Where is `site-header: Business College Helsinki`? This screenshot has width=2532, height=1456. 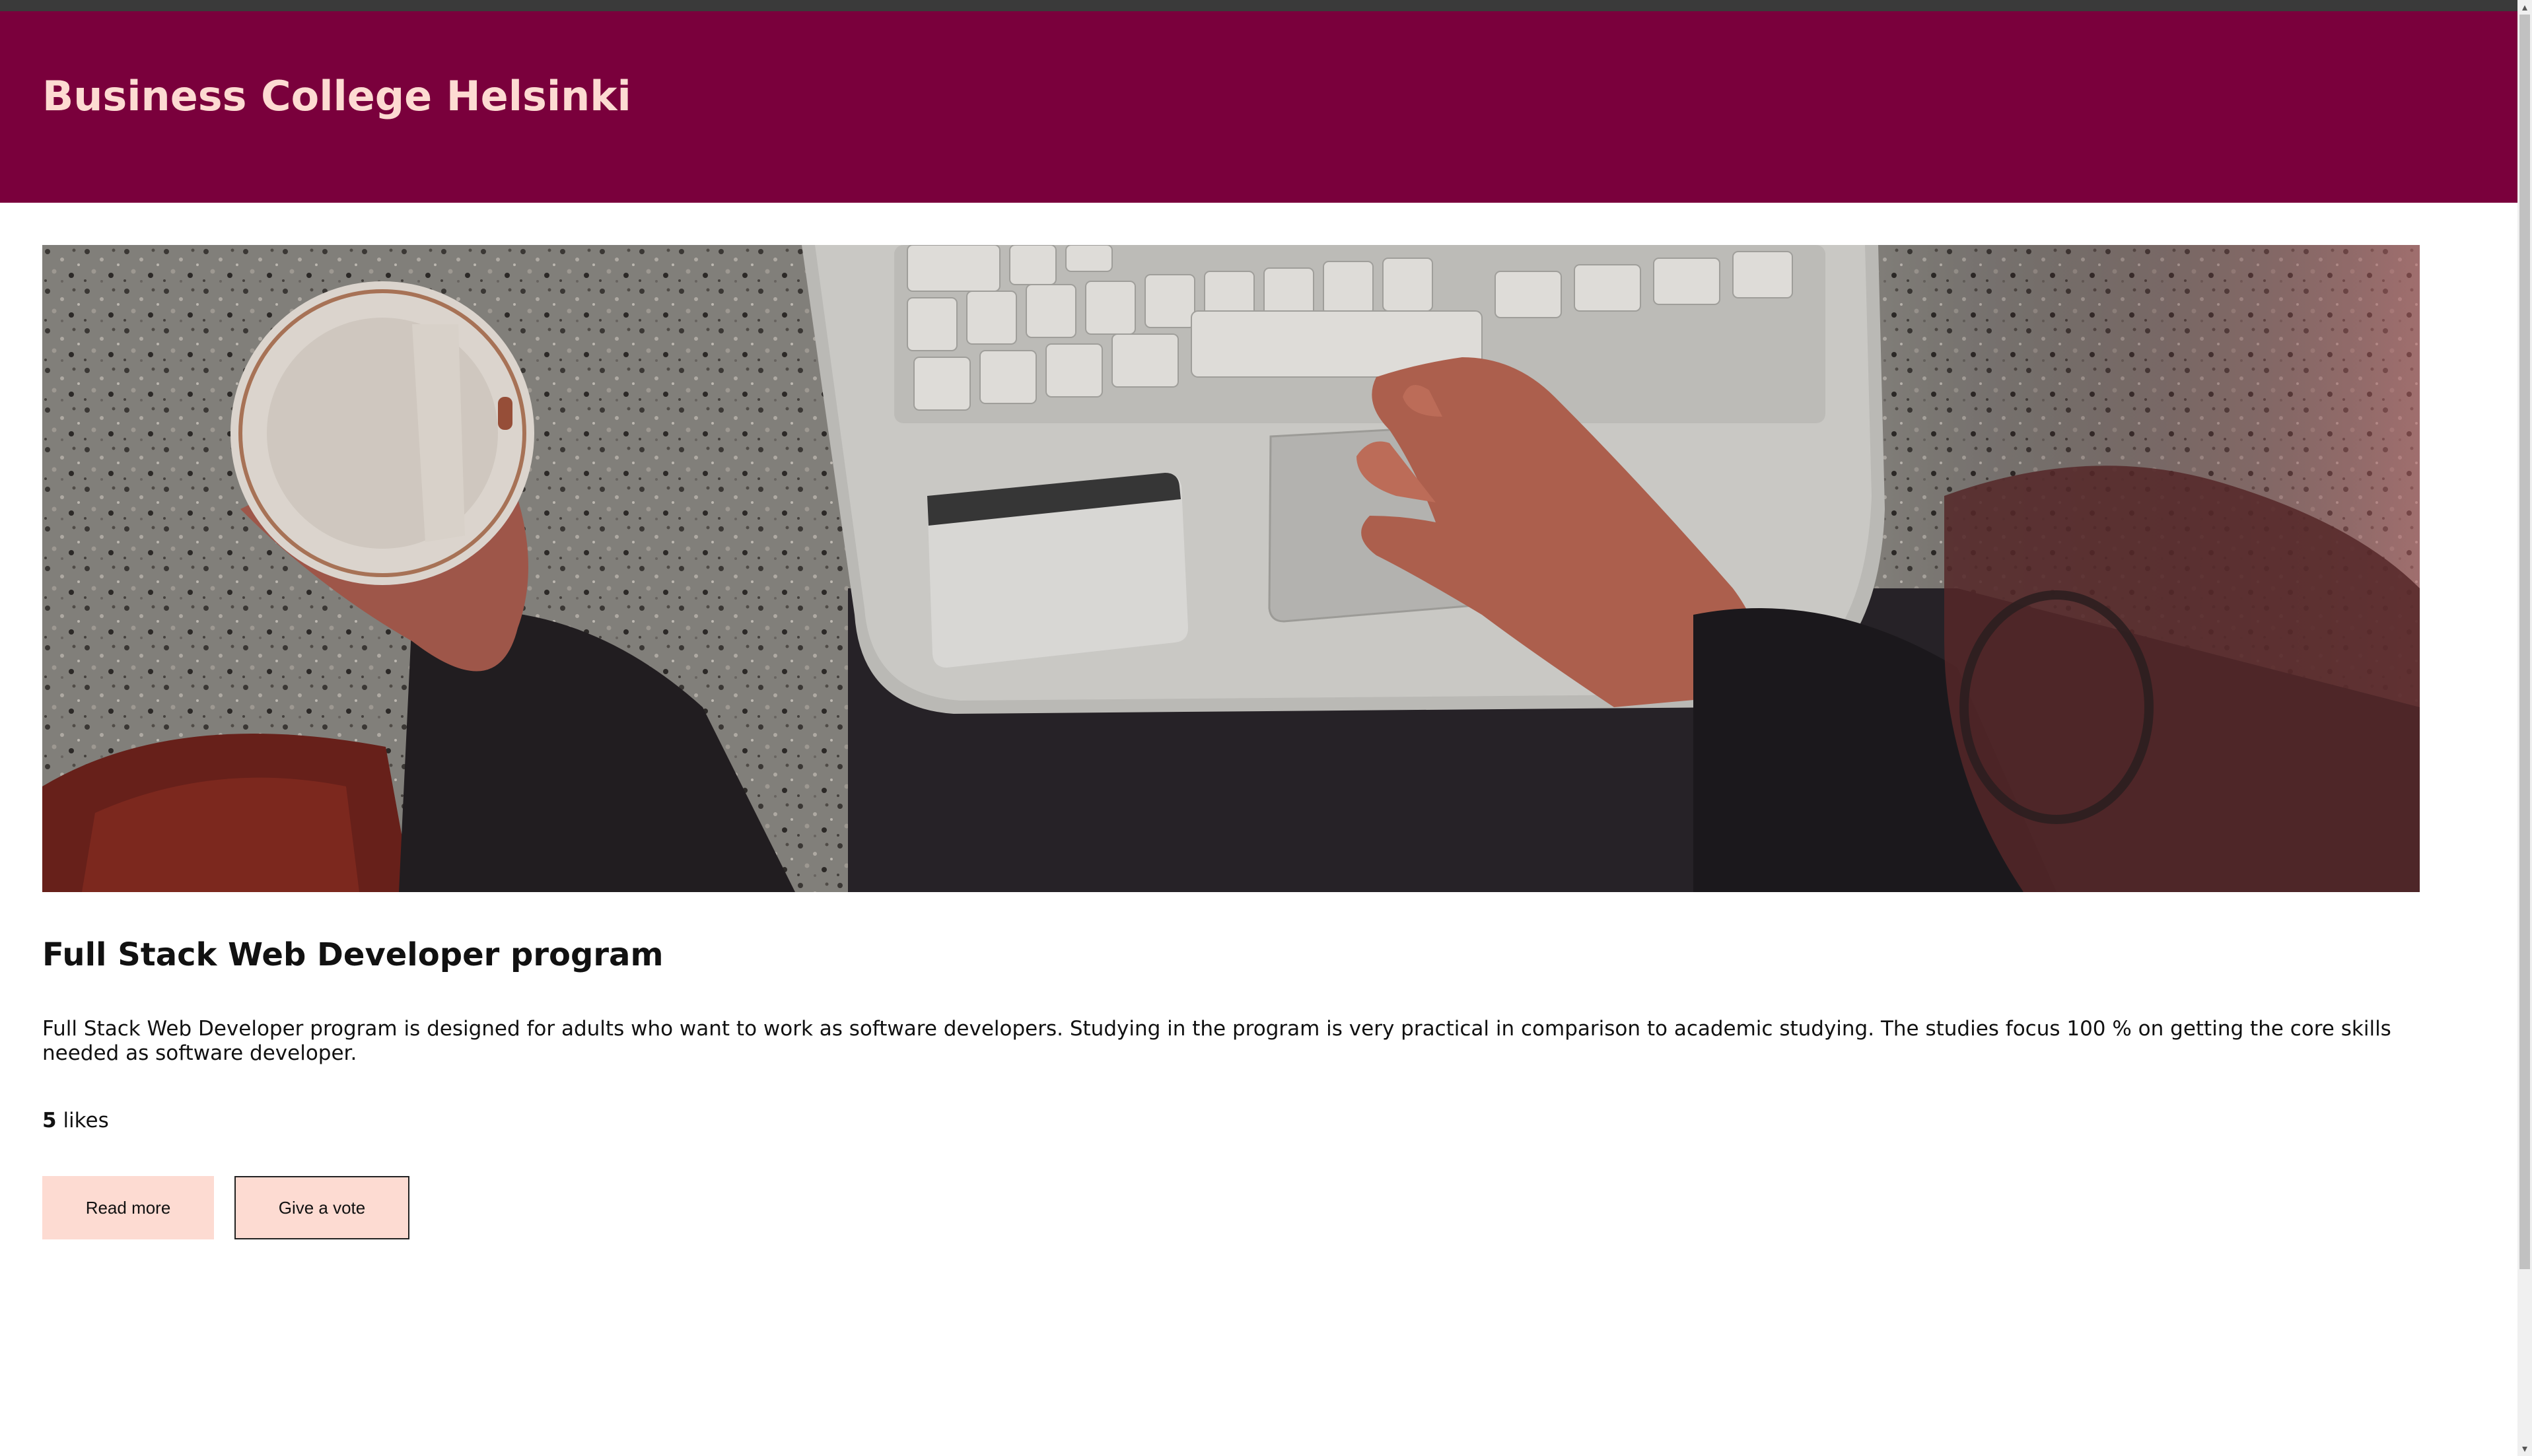
site-header: Business College Helsinki is located at coordinates (1258, 107).